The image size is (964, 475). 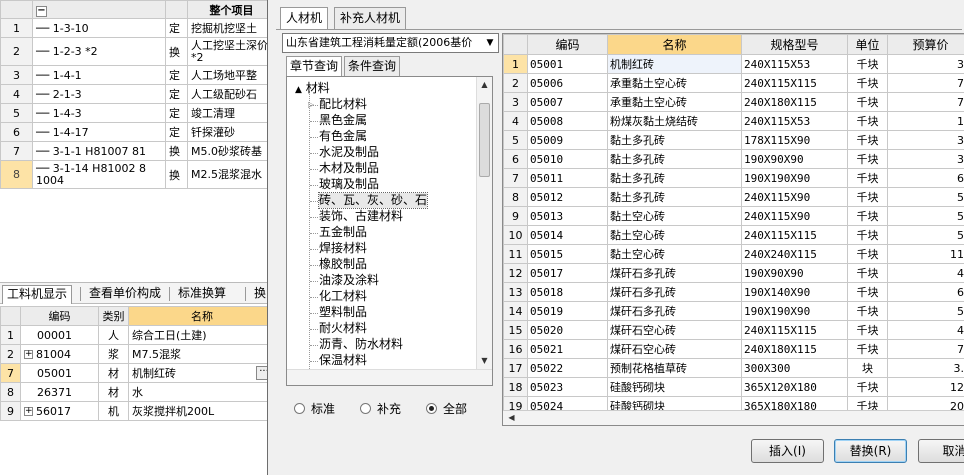 What do you see at coordinates (941, 451) in the screenshot?
I see `cancel-button: 取消` at bounding box center [941, 451].